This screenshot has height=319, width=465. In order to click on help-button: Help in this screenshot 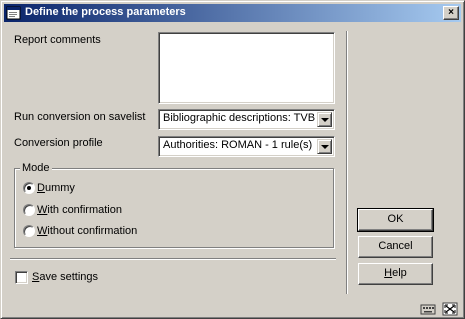, I will do `click(395, 274)`.